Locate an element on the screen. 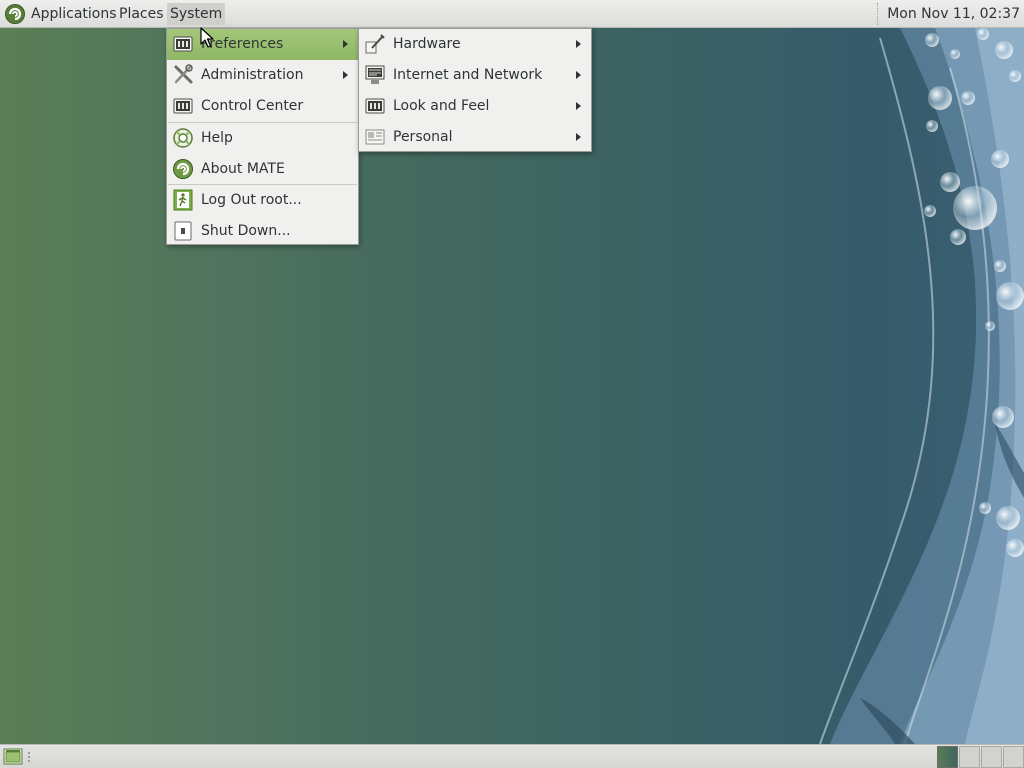 The width and height of the screenshot is (1024, 768). logout-icon is located at coordinates (183, 200).